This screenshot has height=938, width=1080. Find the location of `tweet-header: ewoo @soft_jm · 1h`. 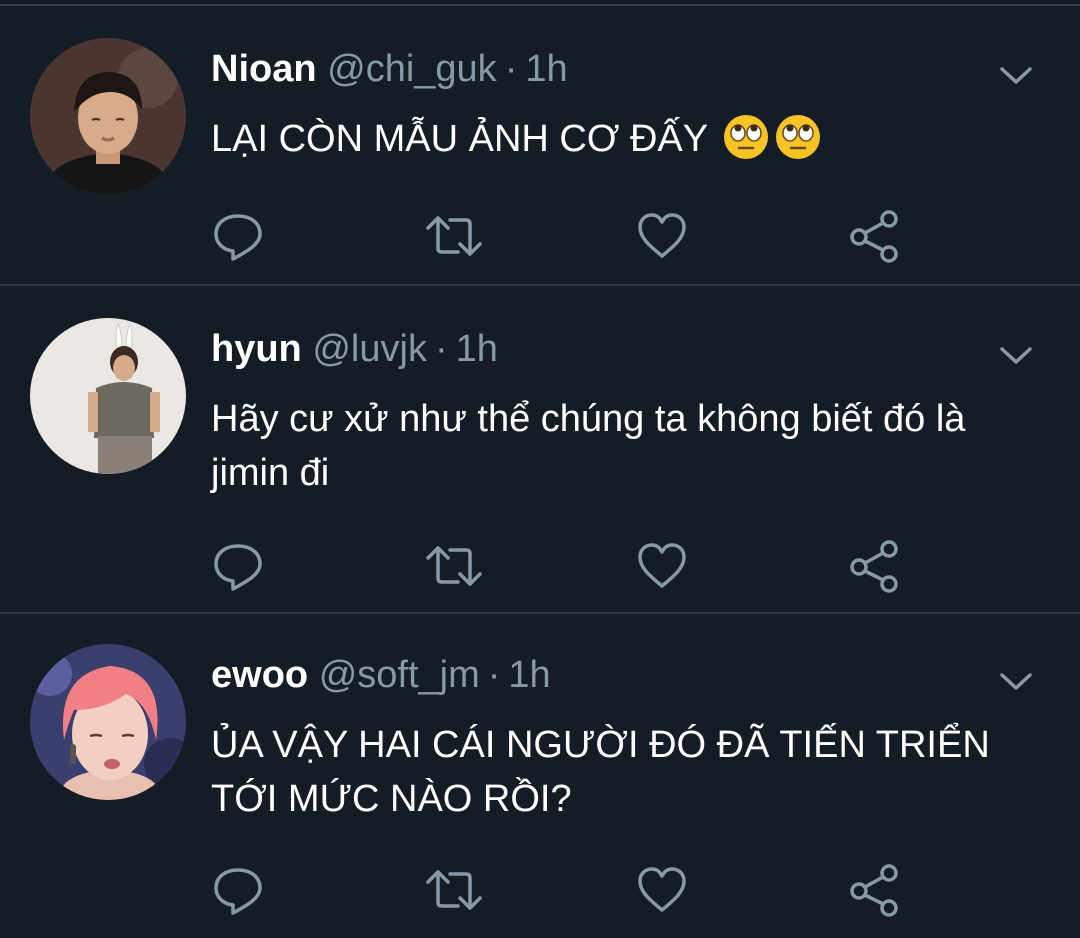

tweet-header: ewoo @soft_jm · 1h is located at coordinates (381, 675).